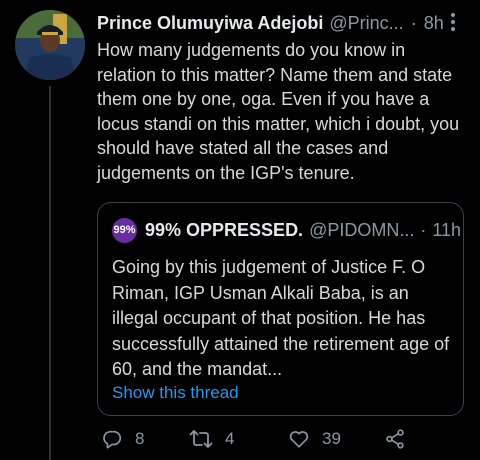 This screenshot has width=480, height=460. What do you see at coordinates (447, 229) in the screenshot?
I see `quoted-tweet-time: 11h` at bounding box center [447, 229].